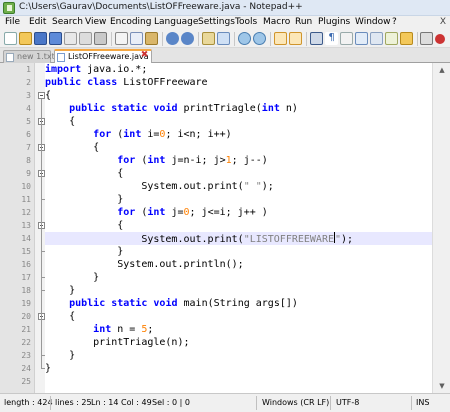 The height and width of the screenshot is (412, 450). What do you see at coordinates (26, 251) in the screenshot?
I see `line-number: 15` at bounding box center [26, 251].